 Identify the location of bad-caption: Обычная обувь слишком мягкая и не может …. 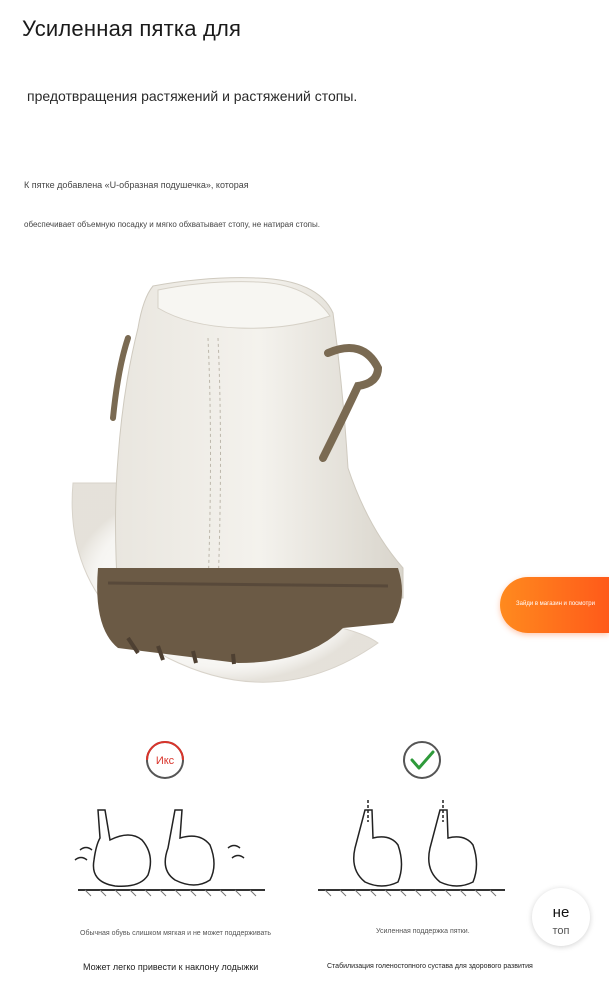
(176, 933).